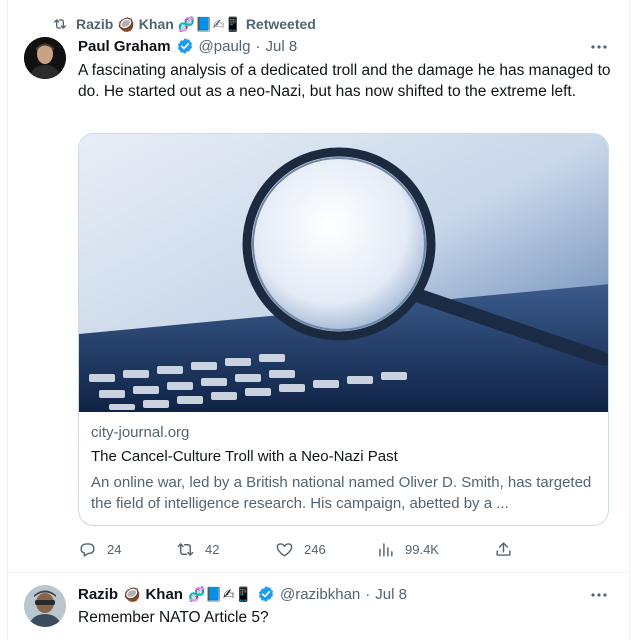 This screenshot has height=640, width=639. What do you see at coordinates (114, 549) in the screenshot?
I see `reply-count: 24` at bounding box center [114, 549].